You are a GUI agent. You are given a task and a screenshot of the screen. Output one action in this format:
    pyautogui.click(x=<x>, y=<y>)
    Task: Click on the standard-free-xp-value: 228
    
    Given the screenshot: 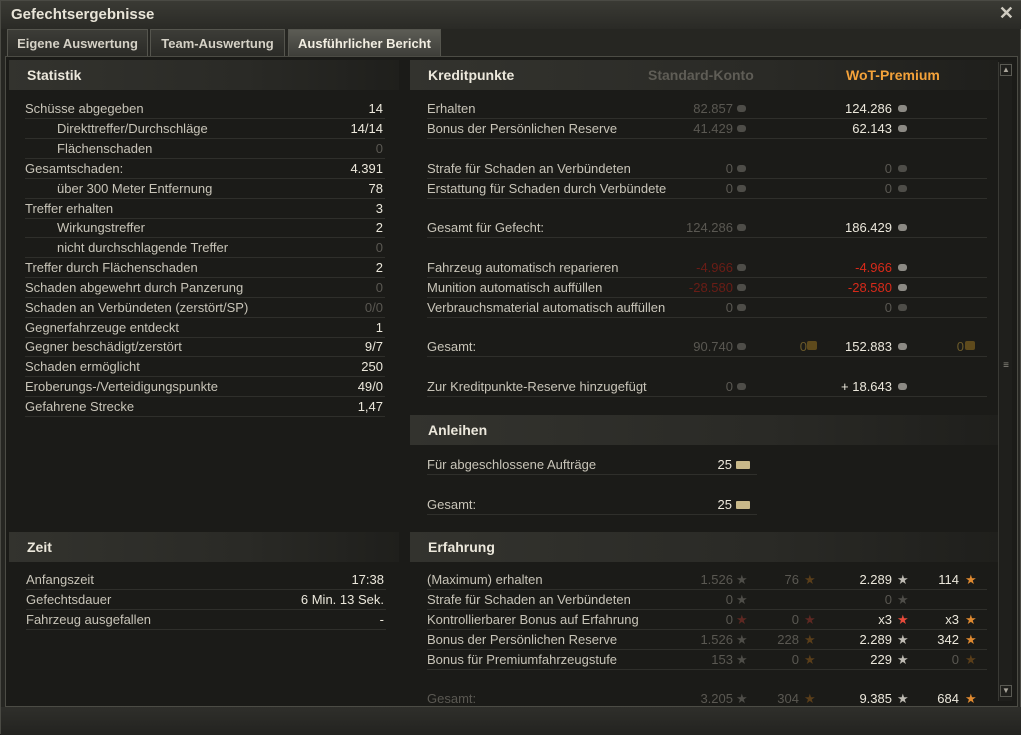 What is the action you would take?
    pyautogui.click(x=788, y=639)
    